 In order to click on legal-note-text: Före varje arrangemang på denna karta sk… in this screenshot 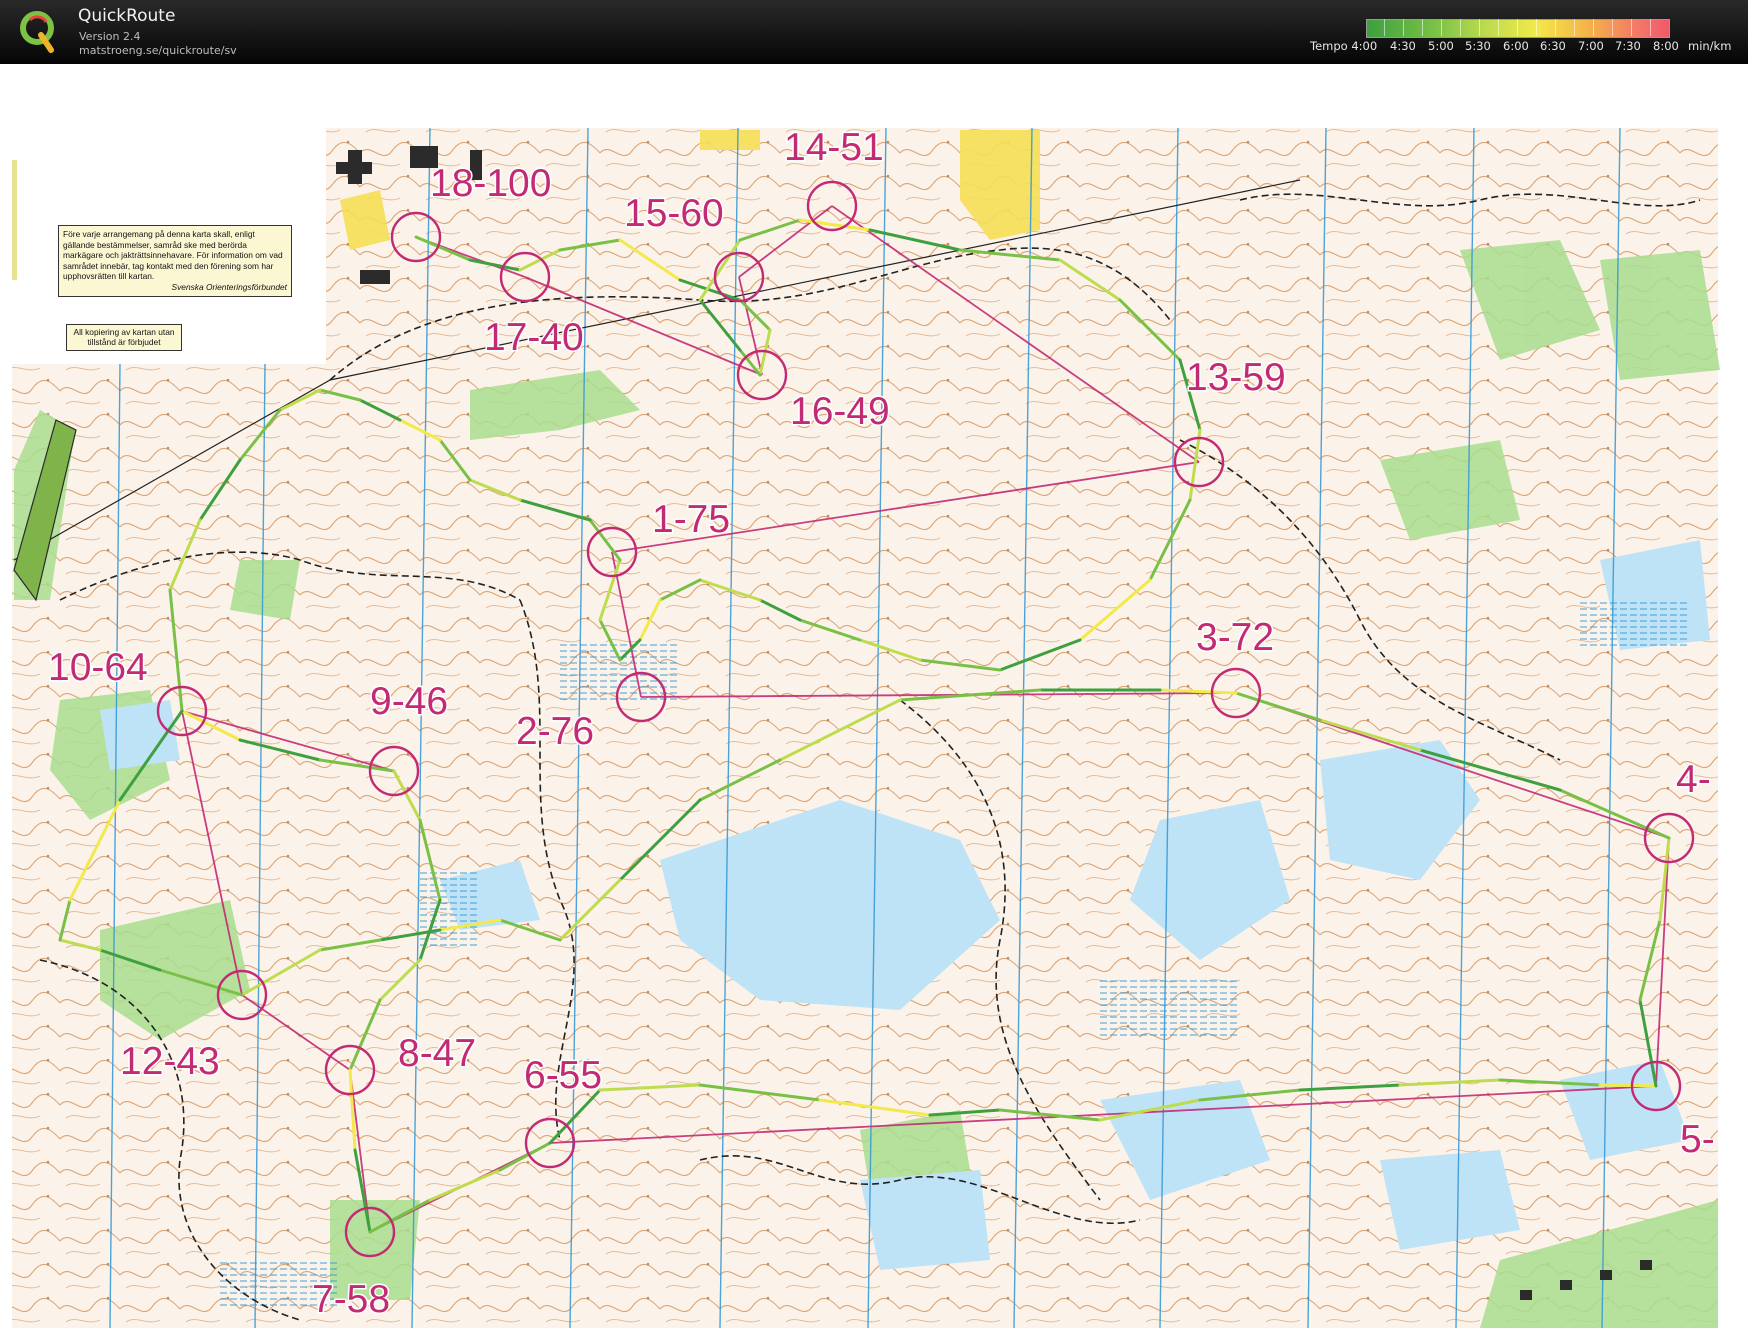, I will do `click(173, 255)`.